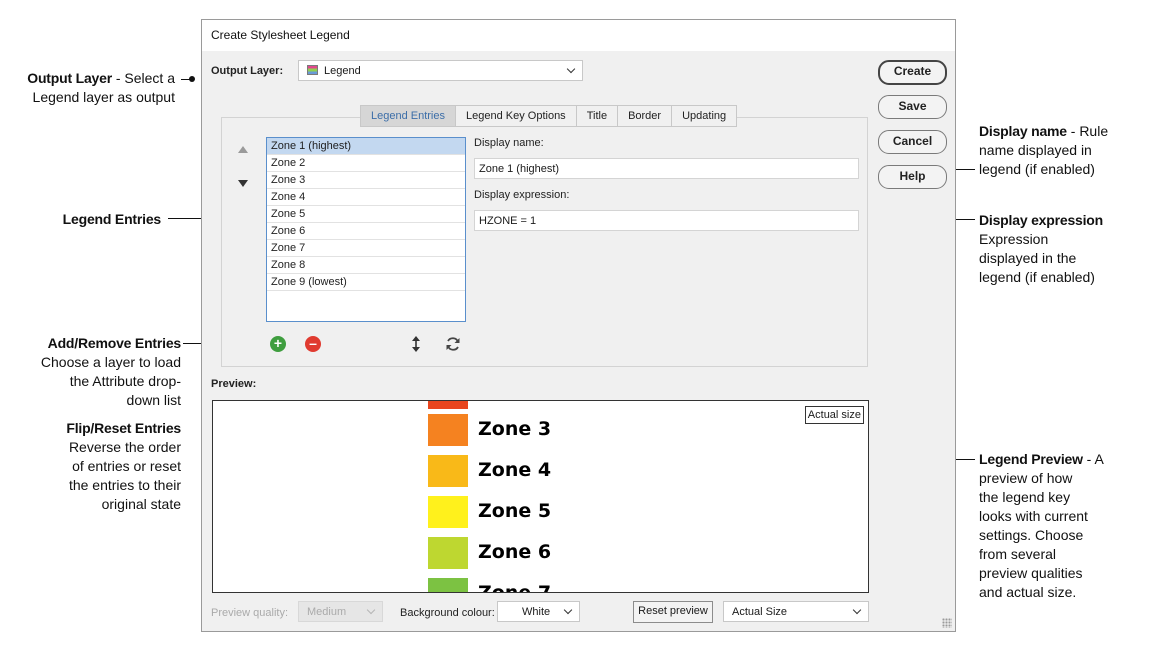  Describe the element at coordinates (416, 344) in the screenshot. I see `flip-entries-icon` at that location.